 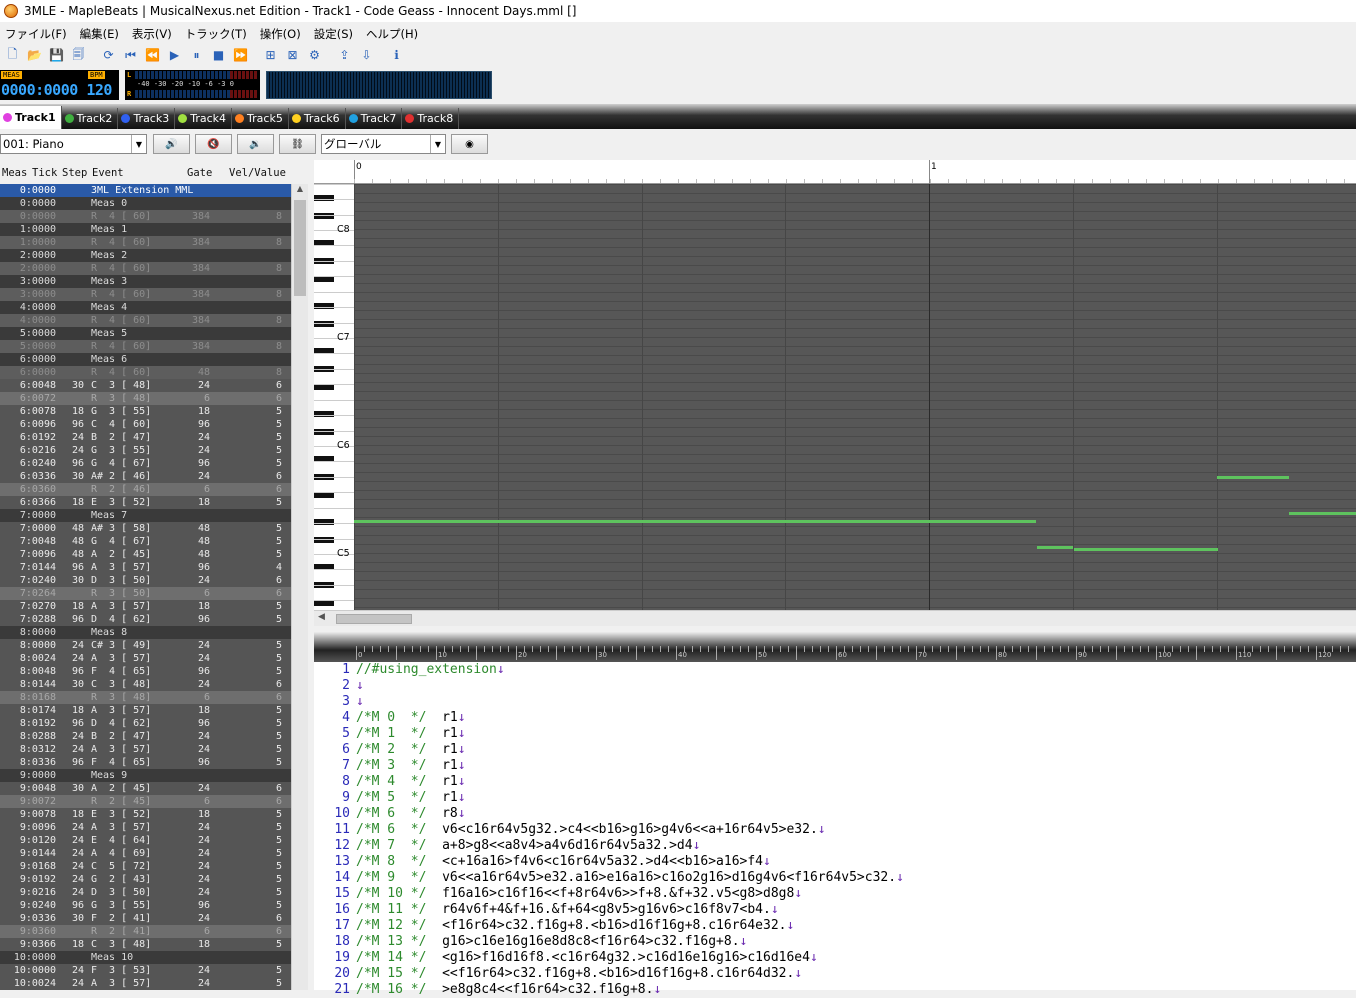 I want to click on event-row: 6:0366 18 E 3 [ 52] 18 5, so click(x=145, y=502).